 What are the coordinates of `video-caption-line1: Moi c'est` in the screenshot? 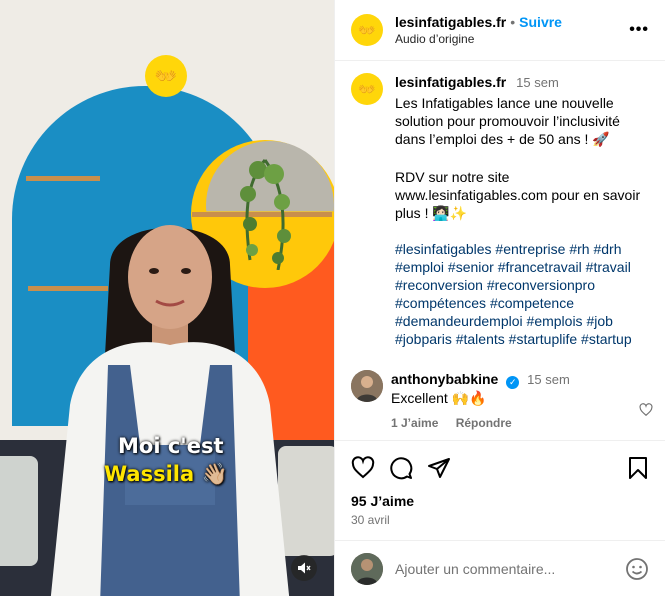 It's located at (171, 446).